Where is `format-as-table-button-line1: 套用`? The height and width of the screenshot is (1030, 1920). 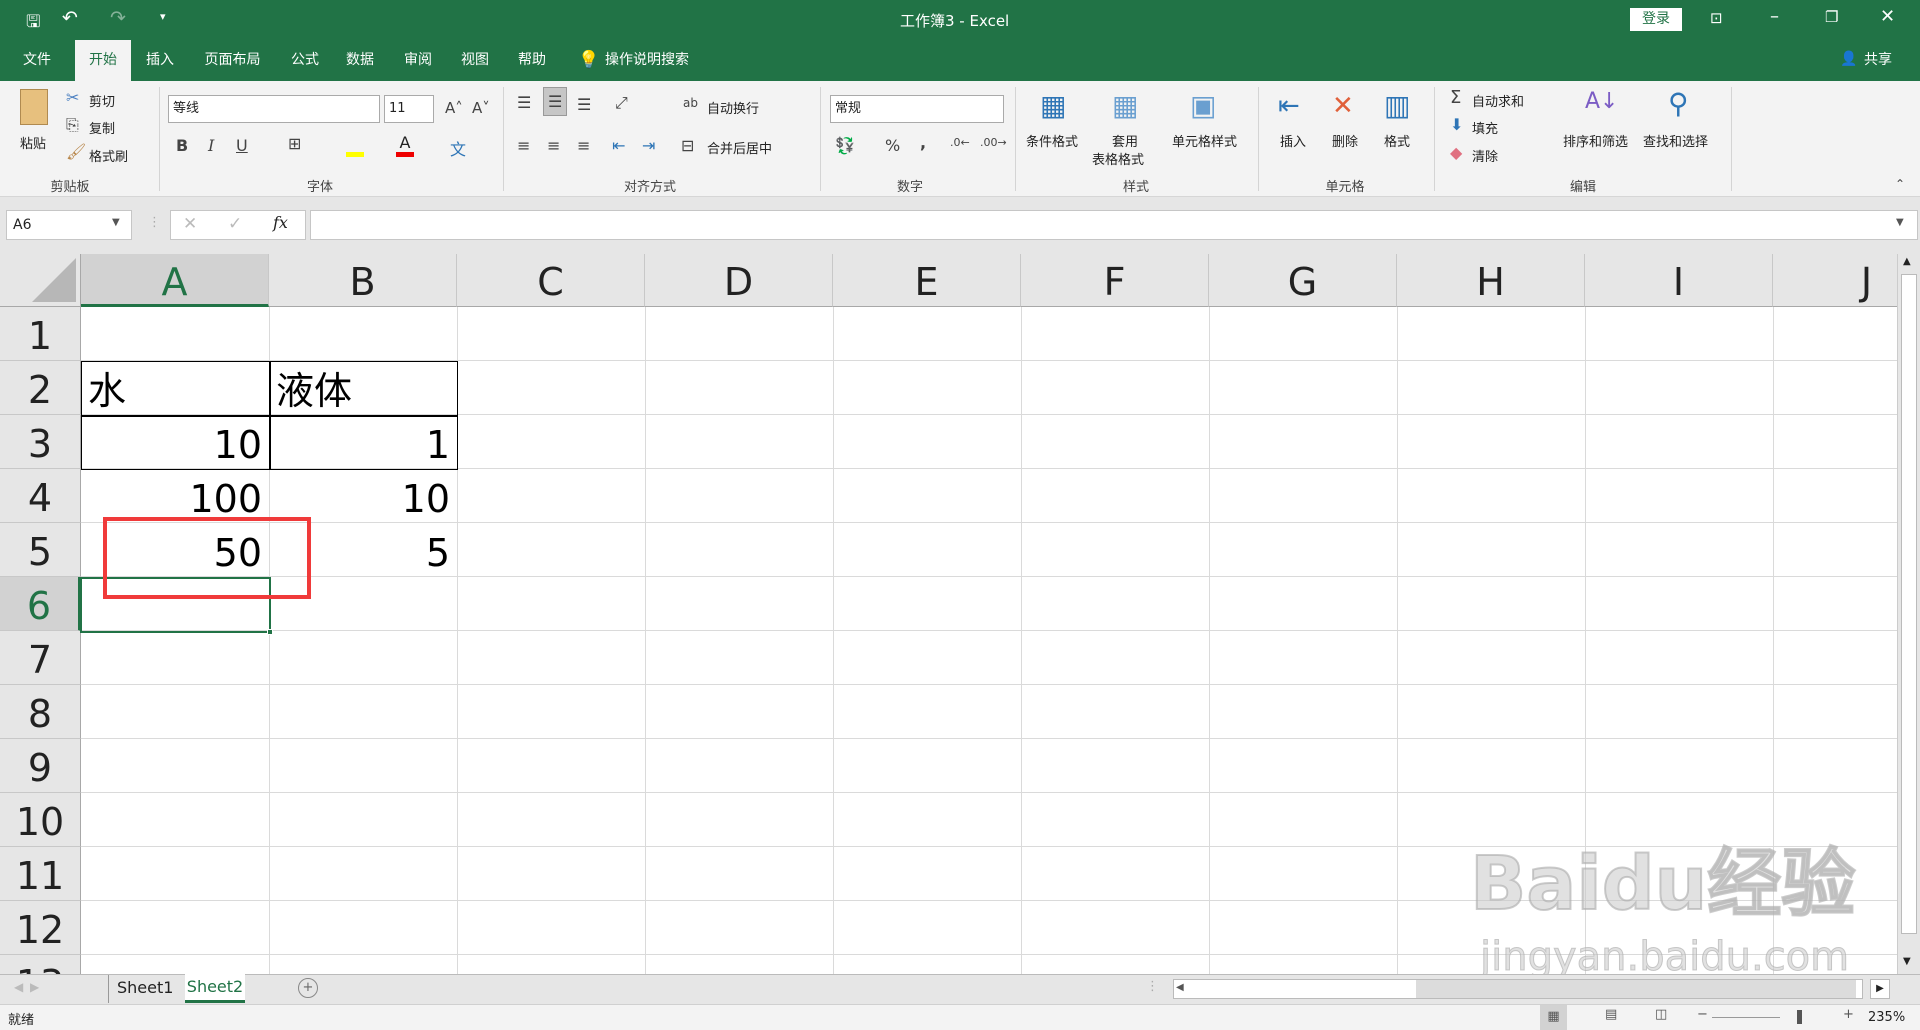 format-as-table-button-line1: 套用 is located at coordinates (1125, 140).